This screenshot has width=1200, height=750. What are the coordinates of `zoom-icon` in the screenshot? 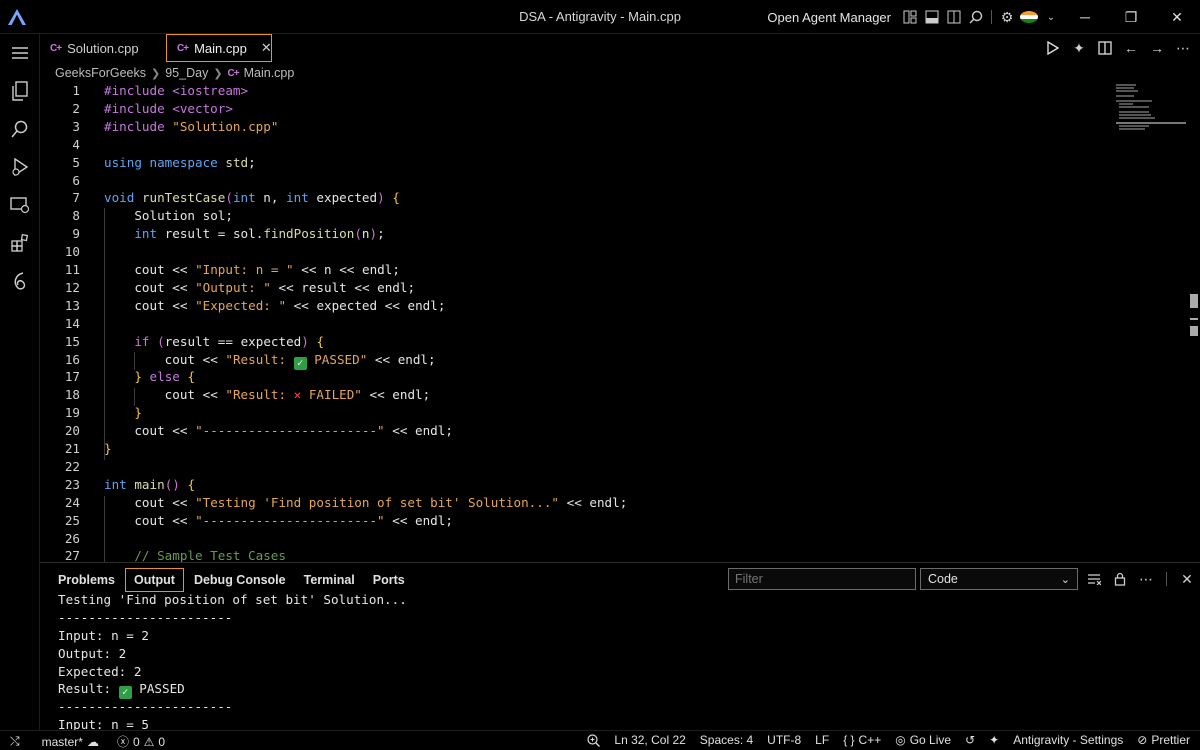 It's located at (594, 740).